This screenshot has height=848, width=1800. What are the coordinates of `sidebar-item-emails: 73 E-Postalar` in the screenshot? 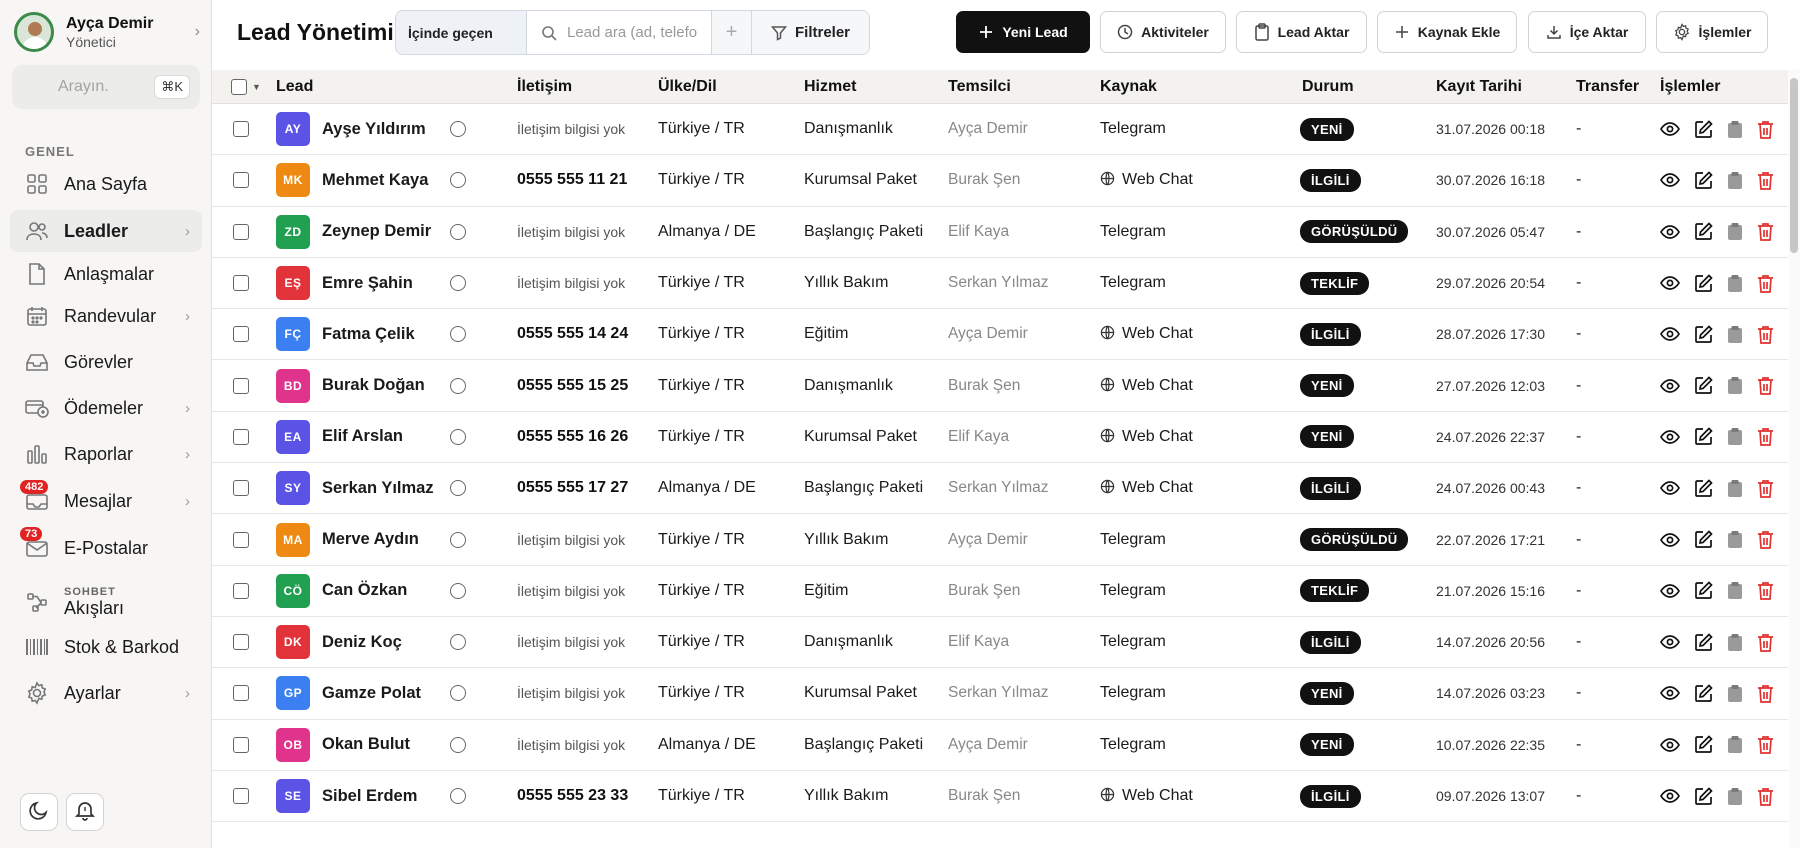 It's located at (106, 548).